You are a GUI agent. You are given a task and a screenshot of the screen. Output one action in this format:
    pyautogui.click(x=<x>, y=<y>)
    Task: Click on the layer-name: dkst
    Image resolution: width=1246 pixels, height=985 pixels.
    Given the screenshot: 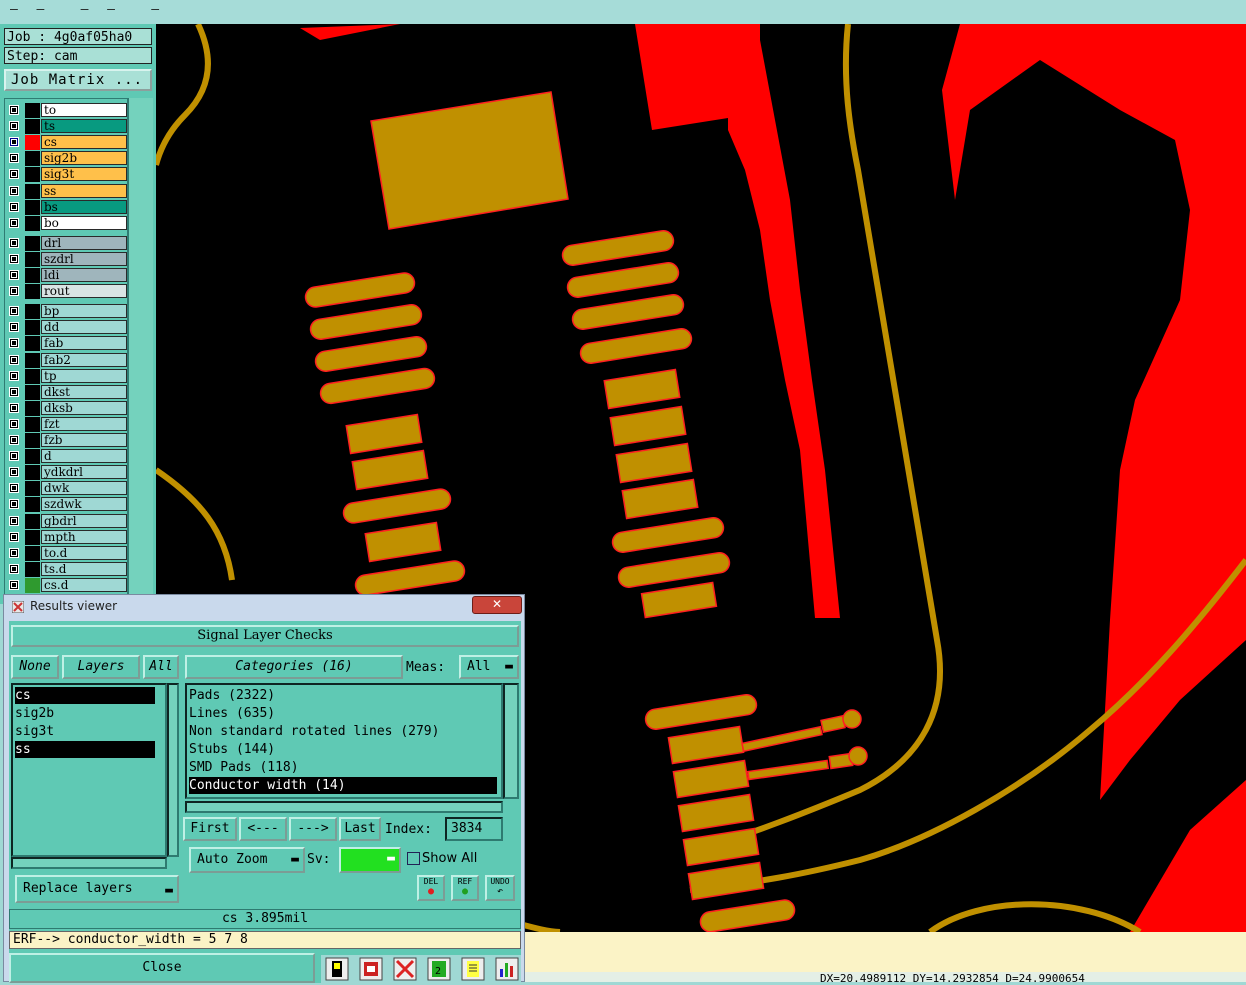 What is the action you would take?
    pyautogui.click(x=84, y=391)
    